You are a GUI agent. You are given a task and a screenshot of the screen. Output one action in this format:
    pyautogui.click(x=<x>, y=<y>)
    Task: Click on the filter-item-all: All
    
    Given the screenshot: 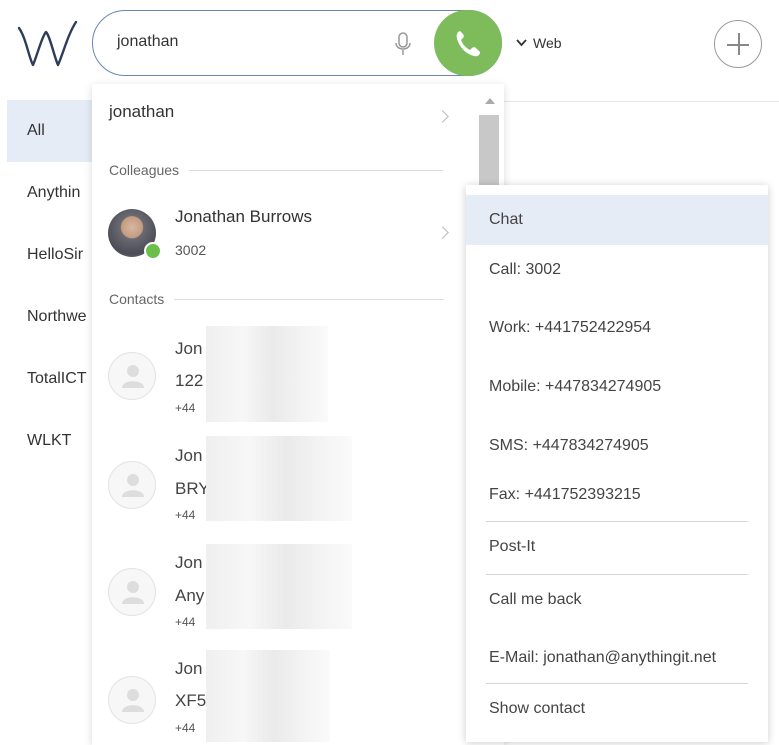 What is the action you would take?
    pyautogui.click(x=51, y=131)
    